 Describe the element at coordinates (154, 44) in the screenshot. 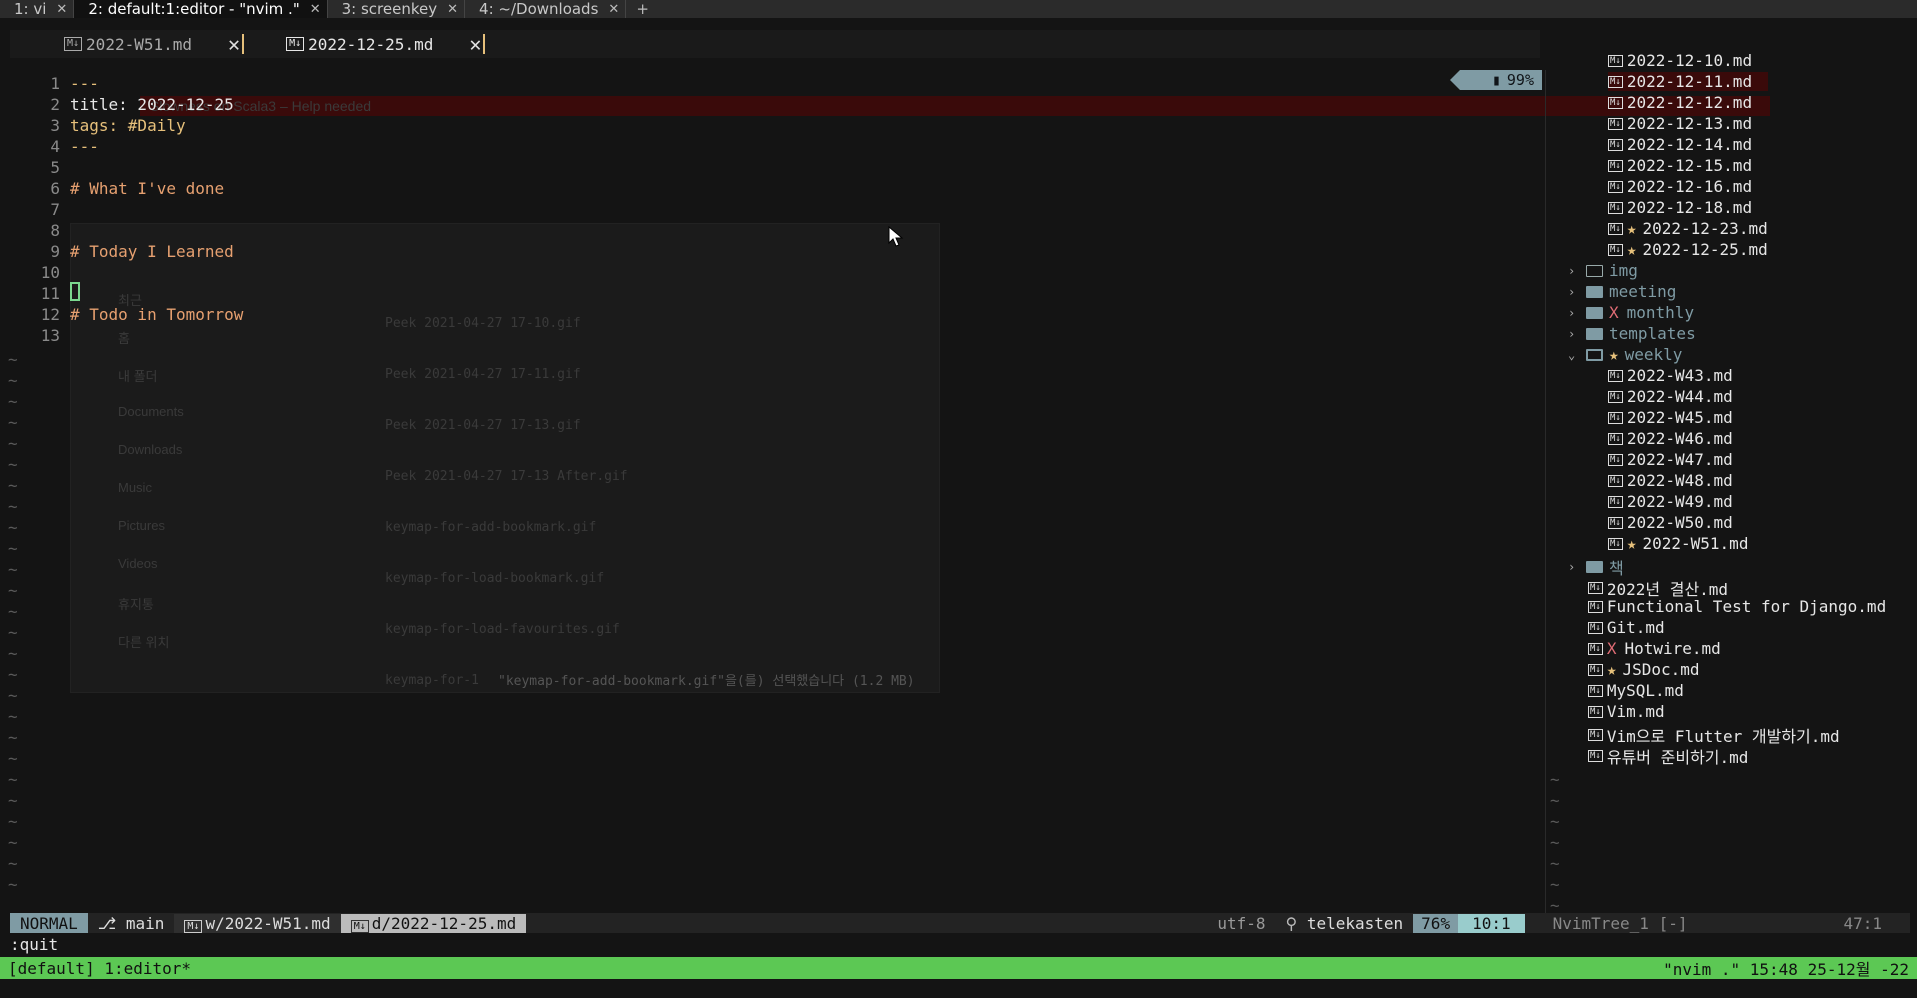

I see `buffer-tab: M↓ 2022-W51.md ✕` at that location.